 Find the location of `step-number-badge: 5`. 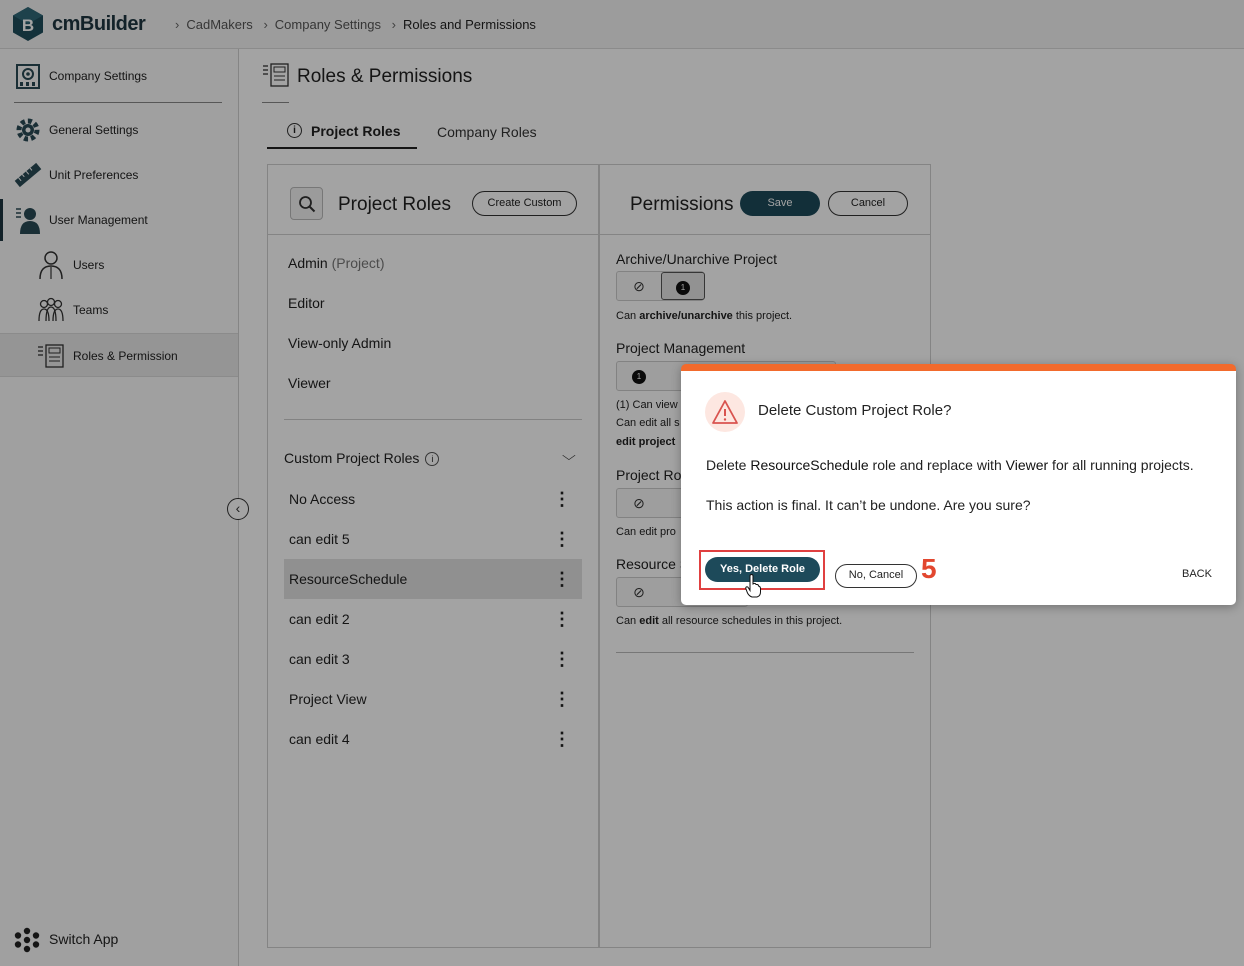

step-number-badge: 5 is located at coordinates (929, 568).